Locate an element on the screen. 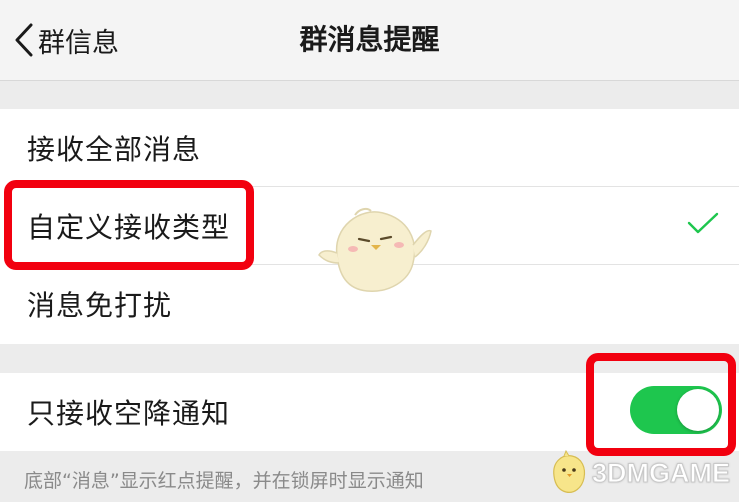  option-label: 接收全部消息 is located at coordinates (114, 149).